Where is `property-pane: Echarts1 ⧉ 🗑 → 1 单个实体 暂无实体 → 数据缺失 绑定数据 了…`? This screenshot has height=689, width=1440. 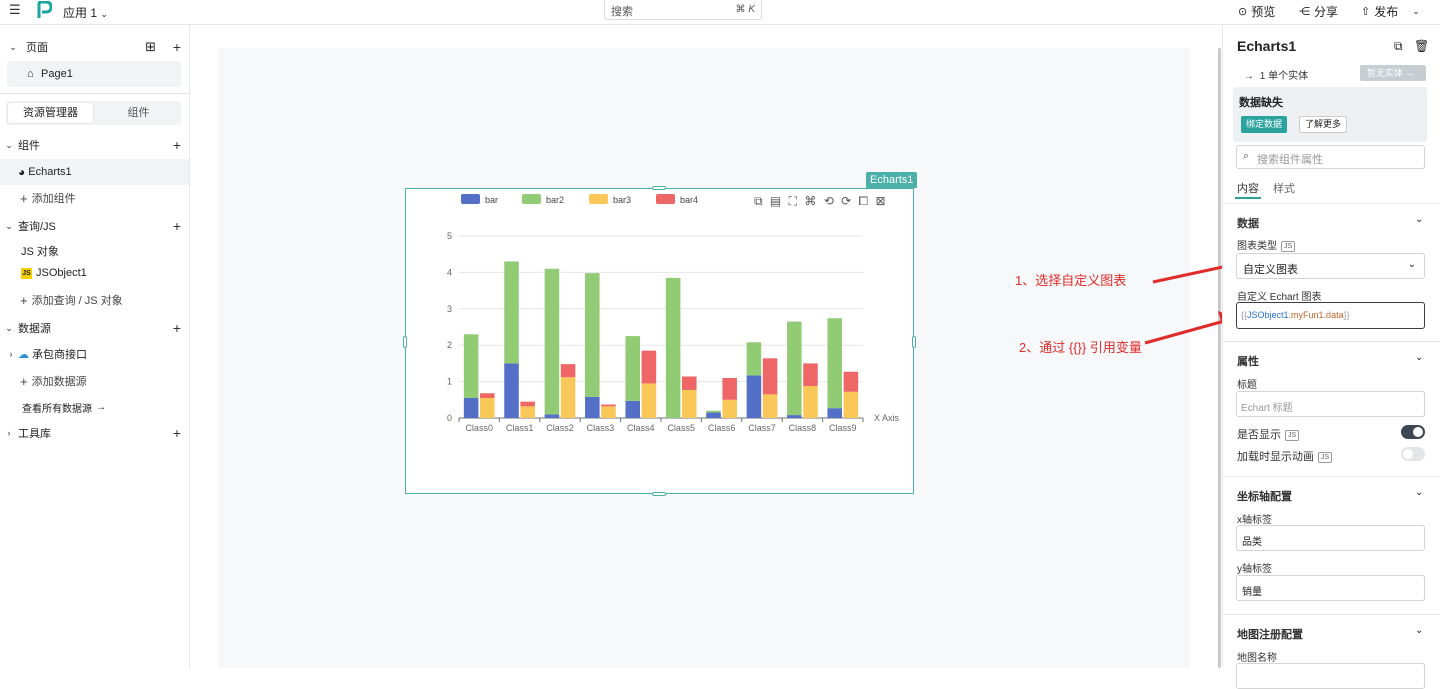
property-pane: Echarts1 ⧉ 🗑 → 1 单个实体 暂无实体 → 数据缺失 绑定数据 了… is located at coordinates (1331, 357).